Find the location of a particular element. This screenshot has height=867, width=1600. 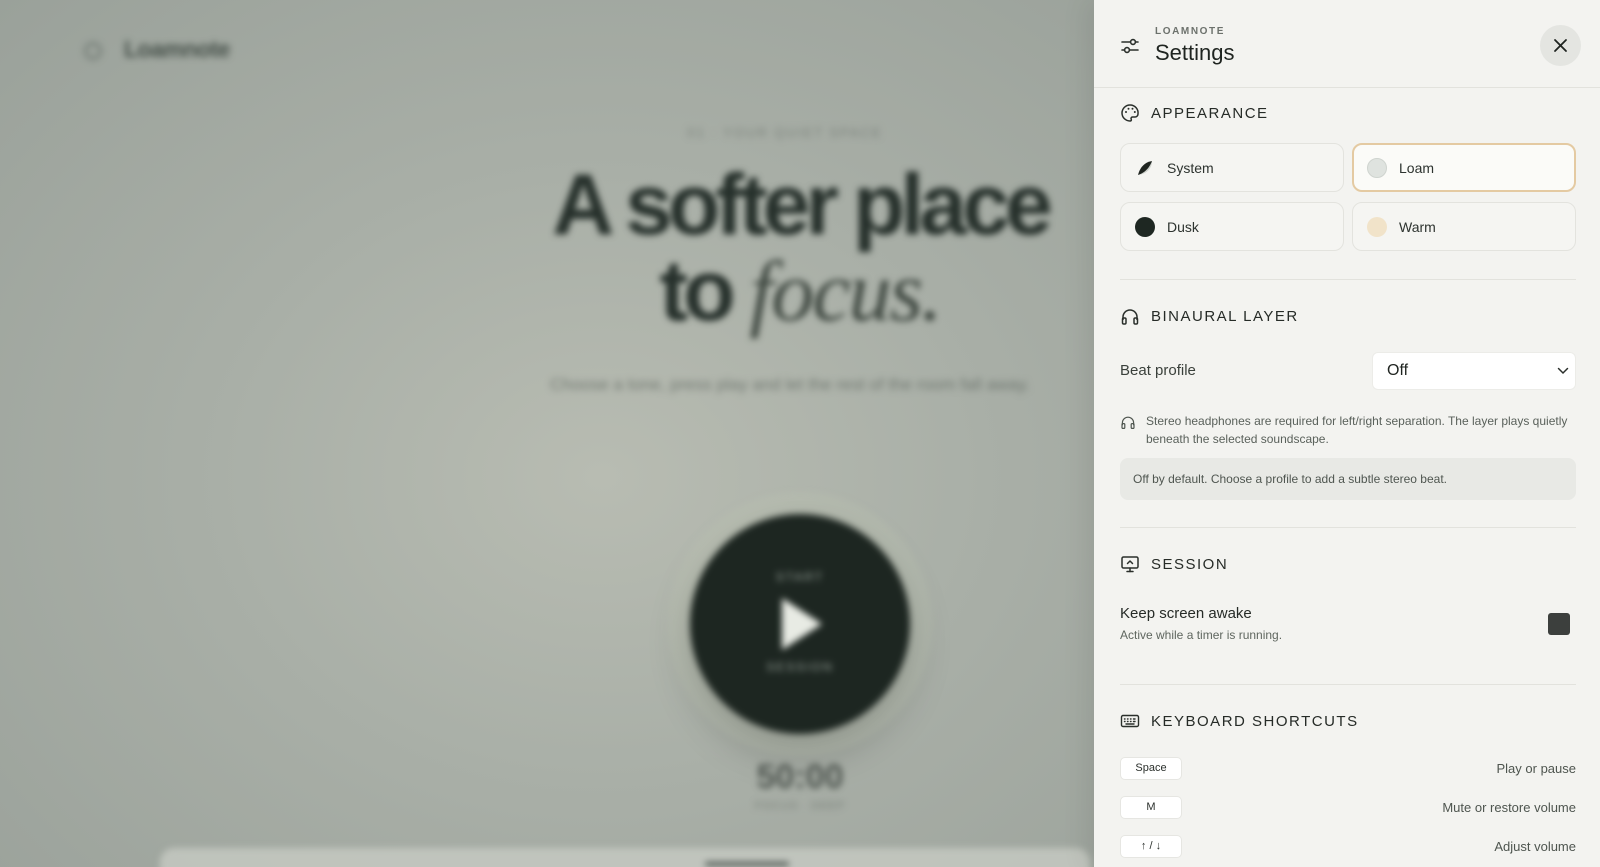

hero-headline-line2-italic: focus. is located at coordinates (846, 291).